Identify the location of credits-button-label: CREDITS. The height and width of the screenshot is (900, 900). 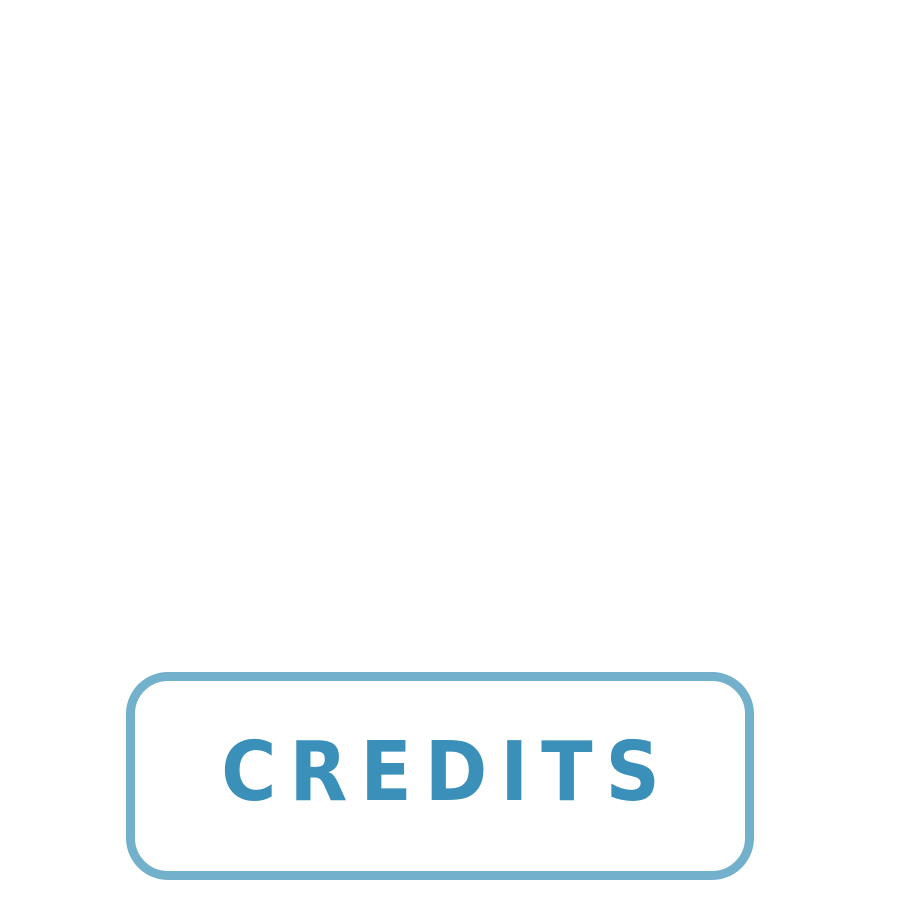
(446, 772).